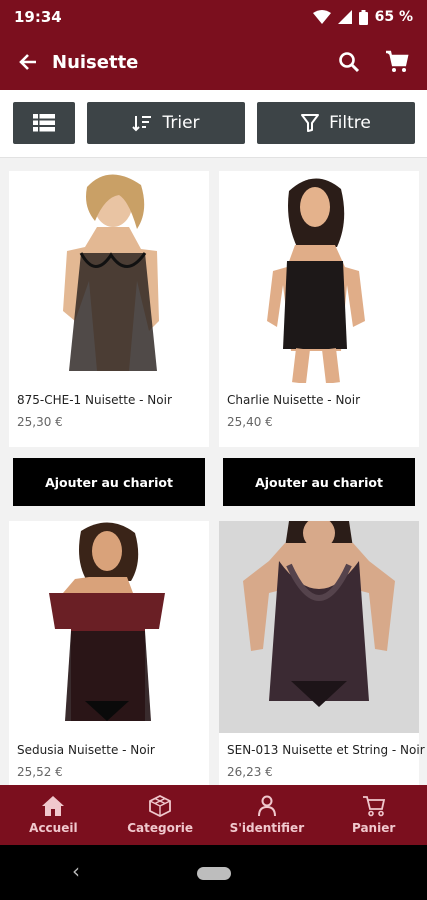 Image resolution: width=427 pixels, height=900 pixels. I want to click on system-navigation-bar: ‹, so click(213, 872).